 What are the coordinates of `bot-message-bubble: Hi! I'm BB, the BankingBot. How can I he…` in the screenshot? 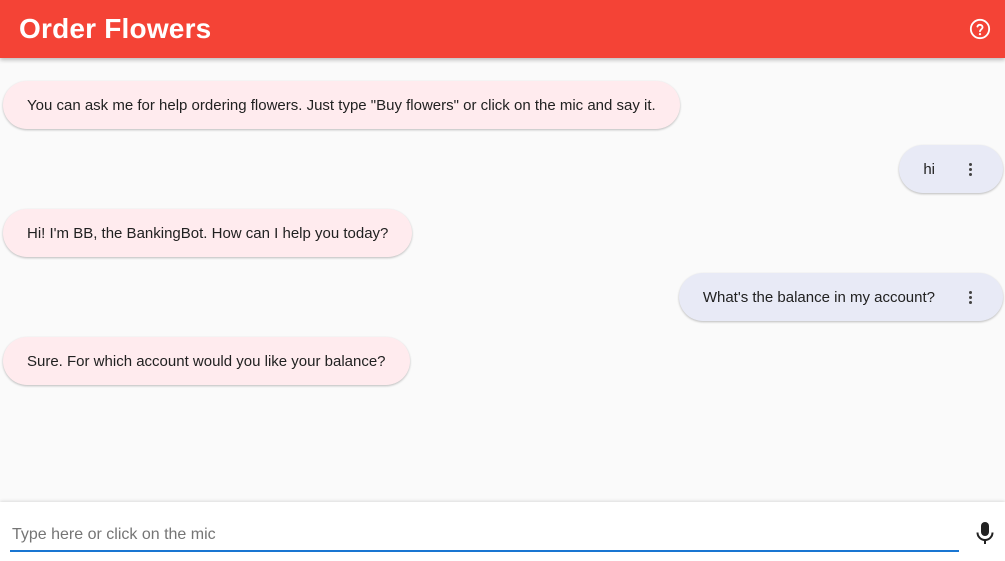 It's located at (208, 233).